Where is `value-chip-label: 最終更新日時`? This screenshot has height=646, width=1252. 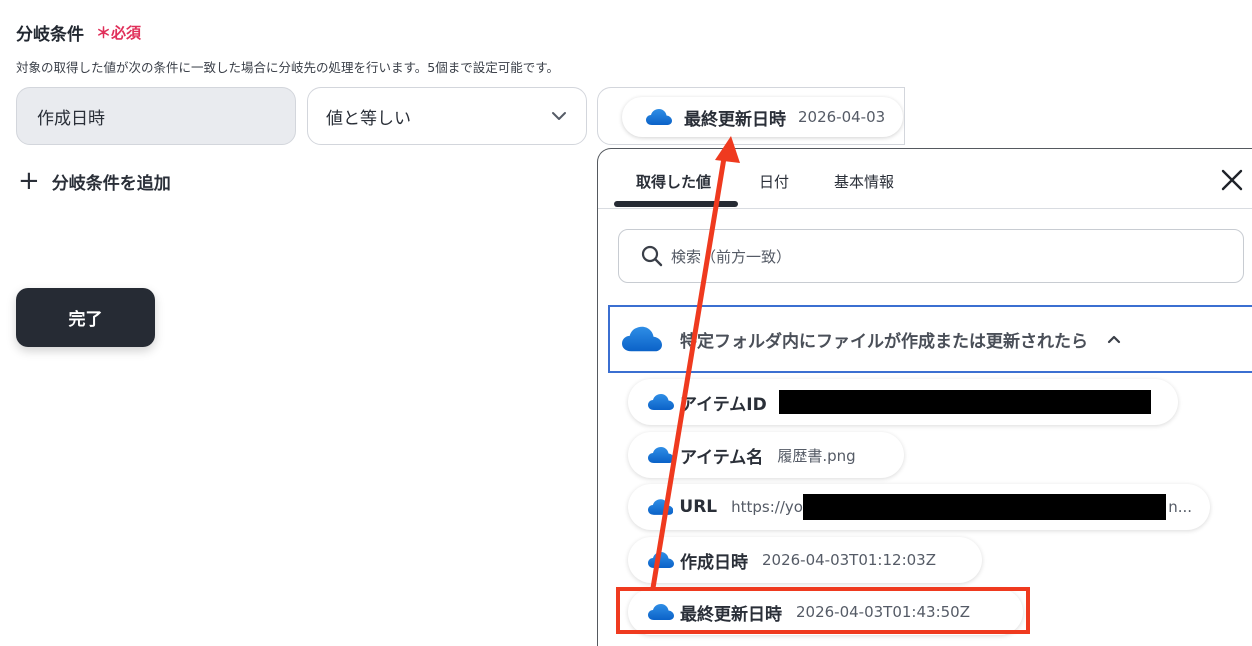
value-chip-label: 最終更新日時 is located at coordinates (735, 119).